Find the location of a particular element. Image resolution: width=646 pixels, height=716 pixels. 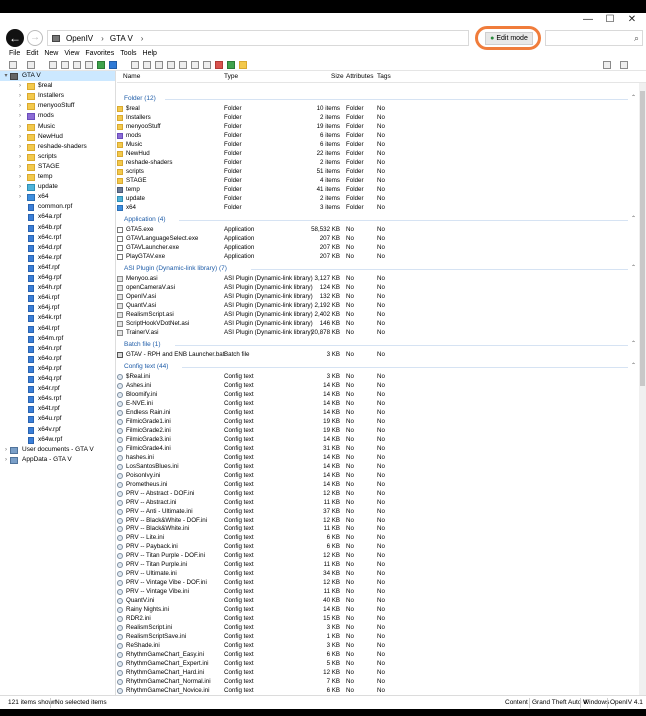

preview-pane-icon is located at coordinates (624, 65).